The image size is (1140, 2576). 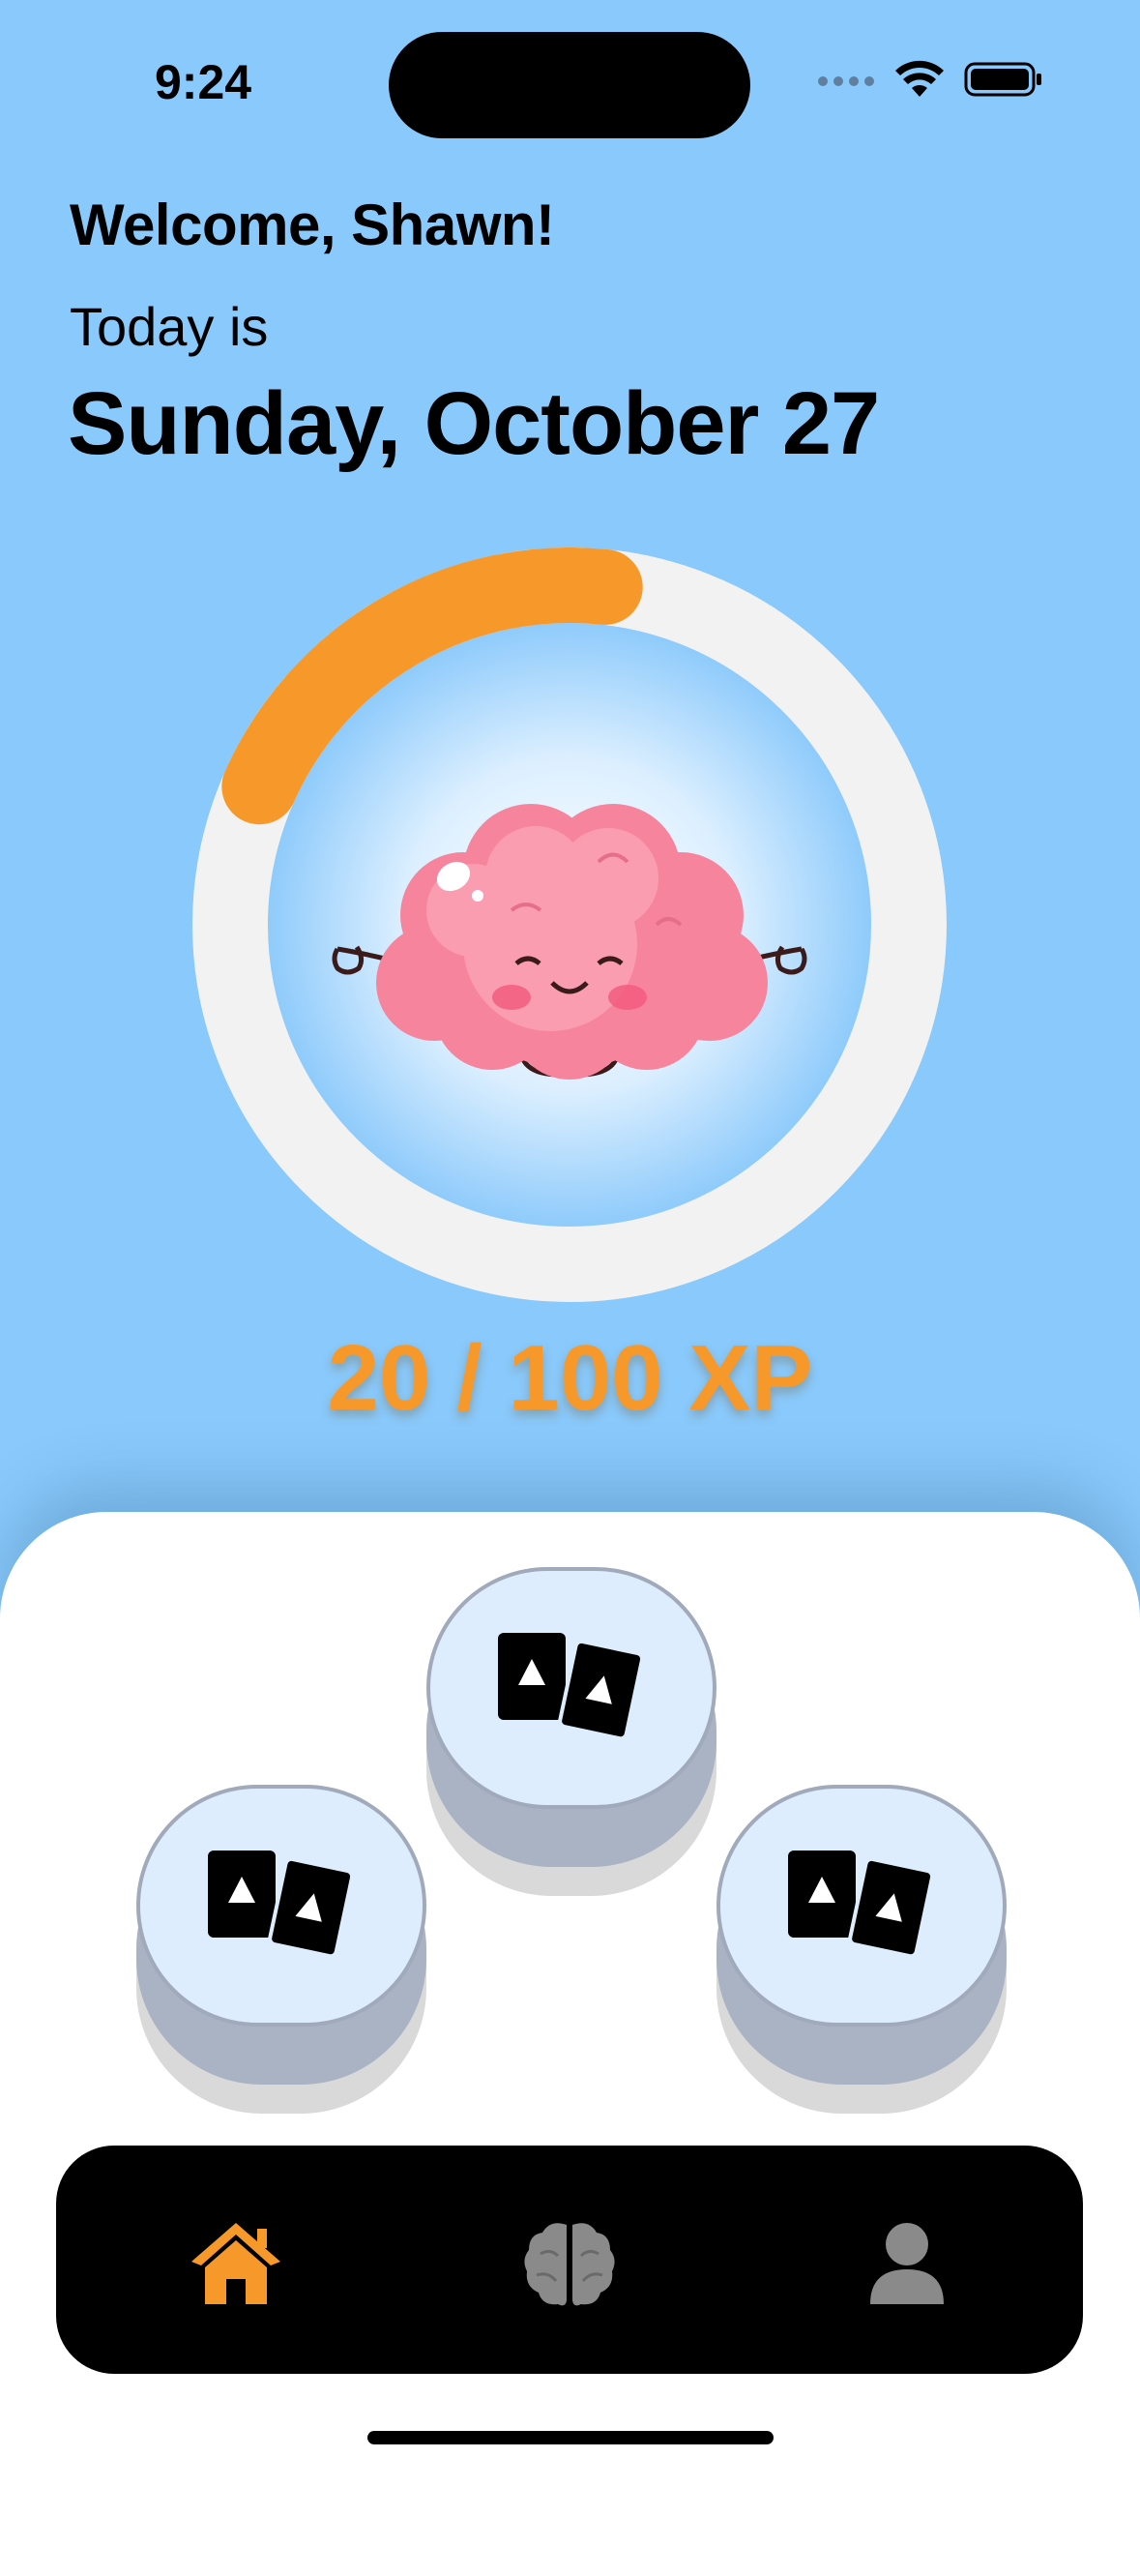 I want to click on person-icon, so click(x=907, y=2263).